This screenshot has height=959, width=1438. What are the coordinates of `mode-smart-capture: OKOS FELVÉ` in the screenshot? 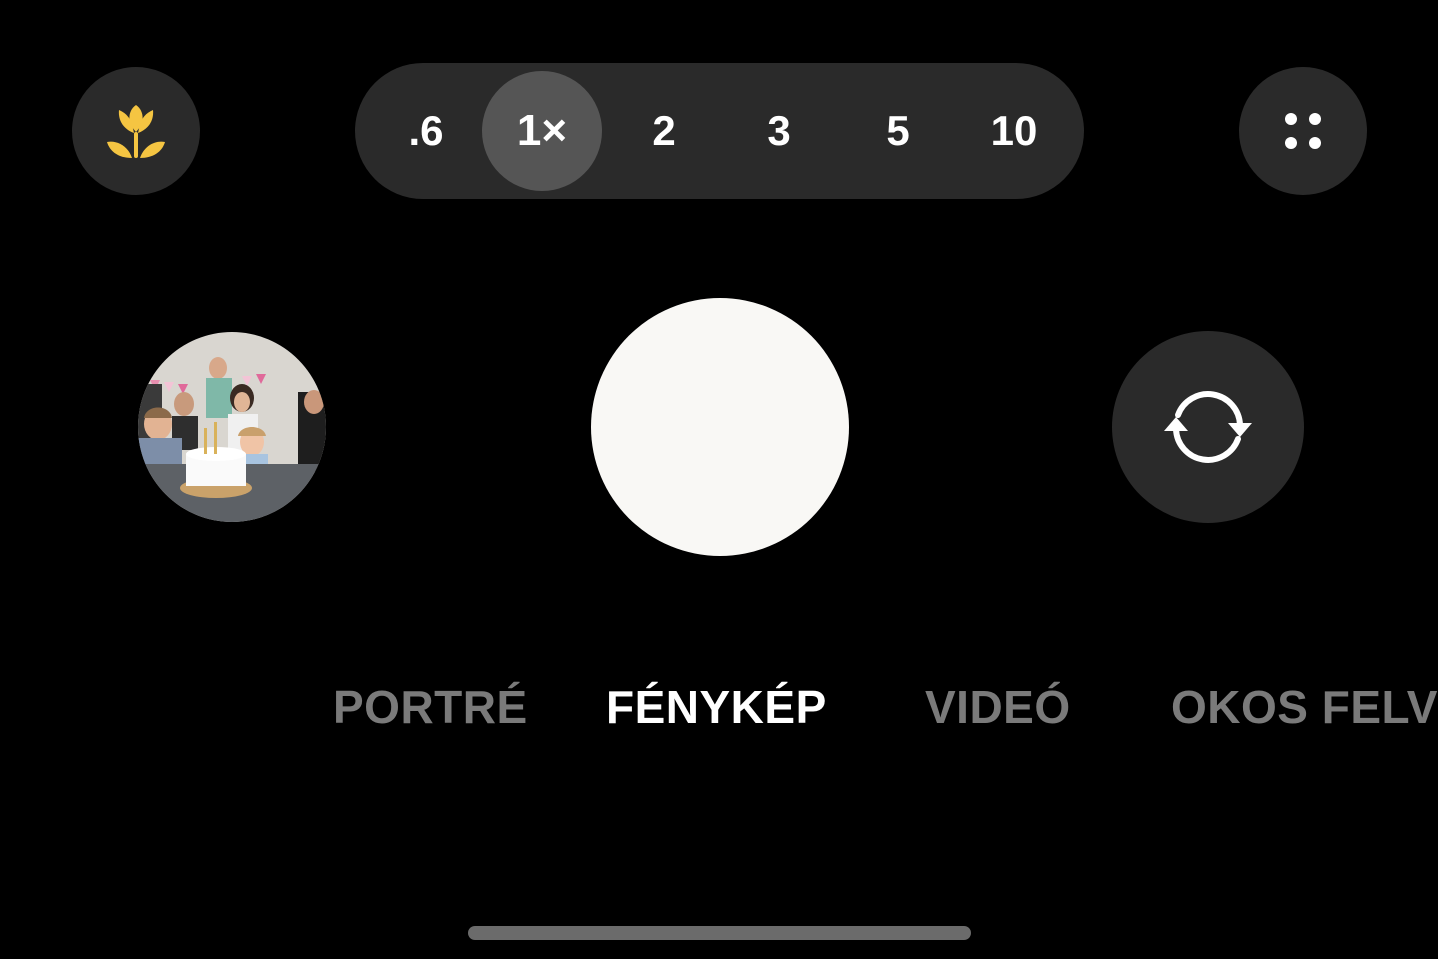 It's located at (1304, 707).